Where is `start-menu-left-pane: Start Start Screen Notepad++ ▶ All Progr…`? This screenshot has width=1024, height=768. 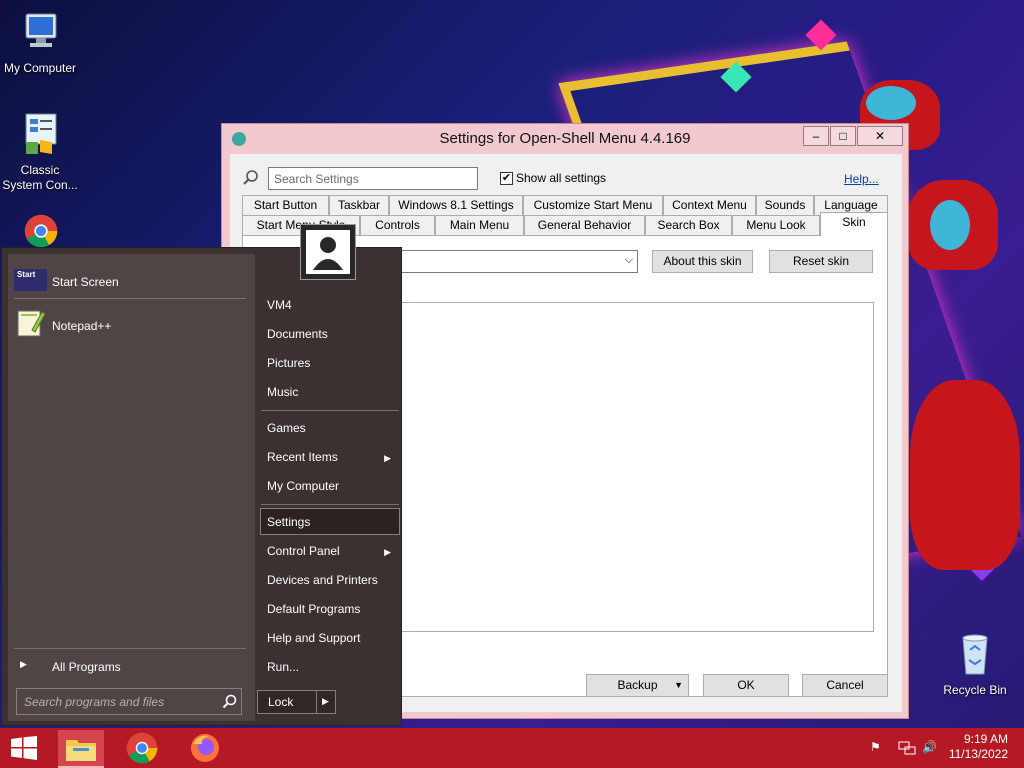 start-menu-left-pane: Start Start Screen Notepad++ ▶ All Progr… is located at coordinates (131, 487).